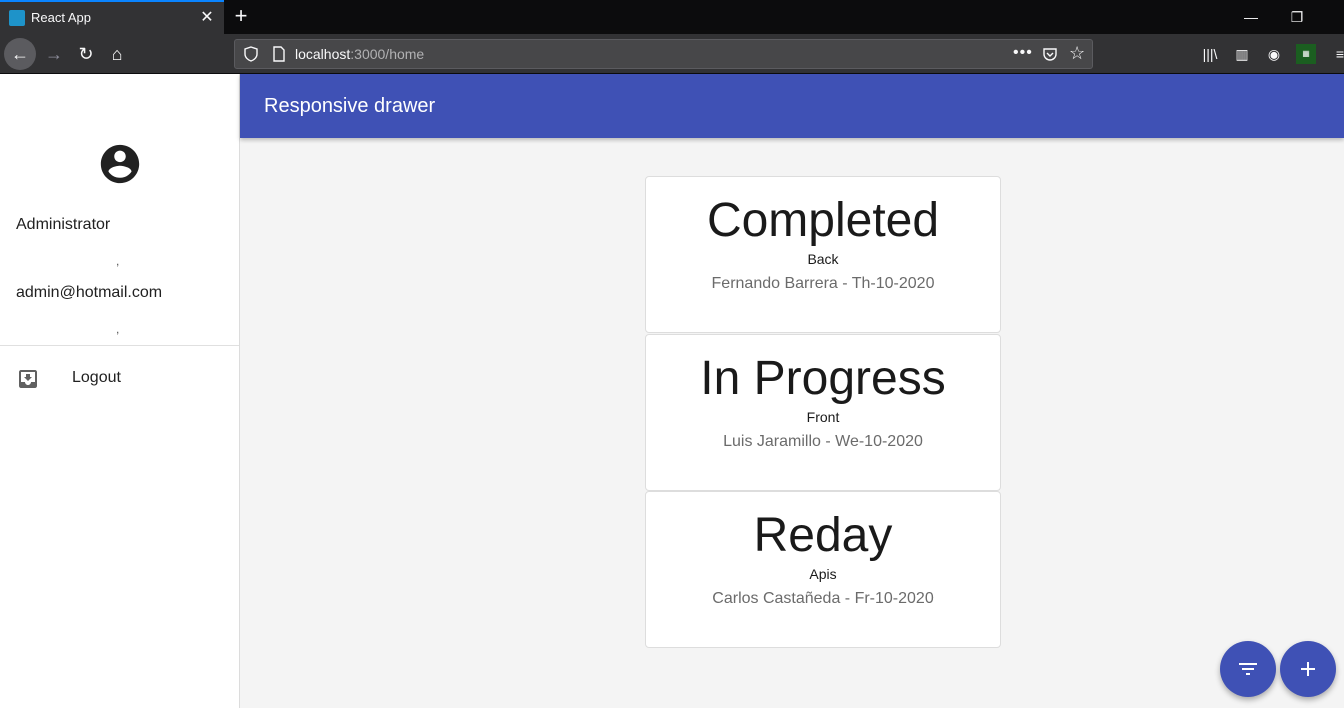  I want to click on logout-list-item: Logout, so click(119, 378).